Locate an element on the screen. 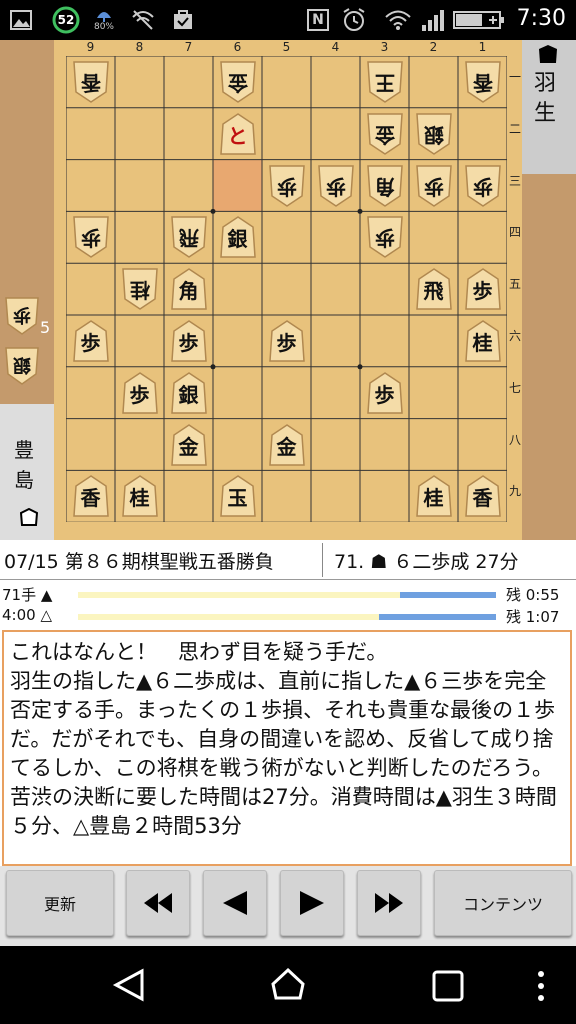 The width and height of the screenshot is (576, 1024). previous-move-button is located at coordinates (235, 903).